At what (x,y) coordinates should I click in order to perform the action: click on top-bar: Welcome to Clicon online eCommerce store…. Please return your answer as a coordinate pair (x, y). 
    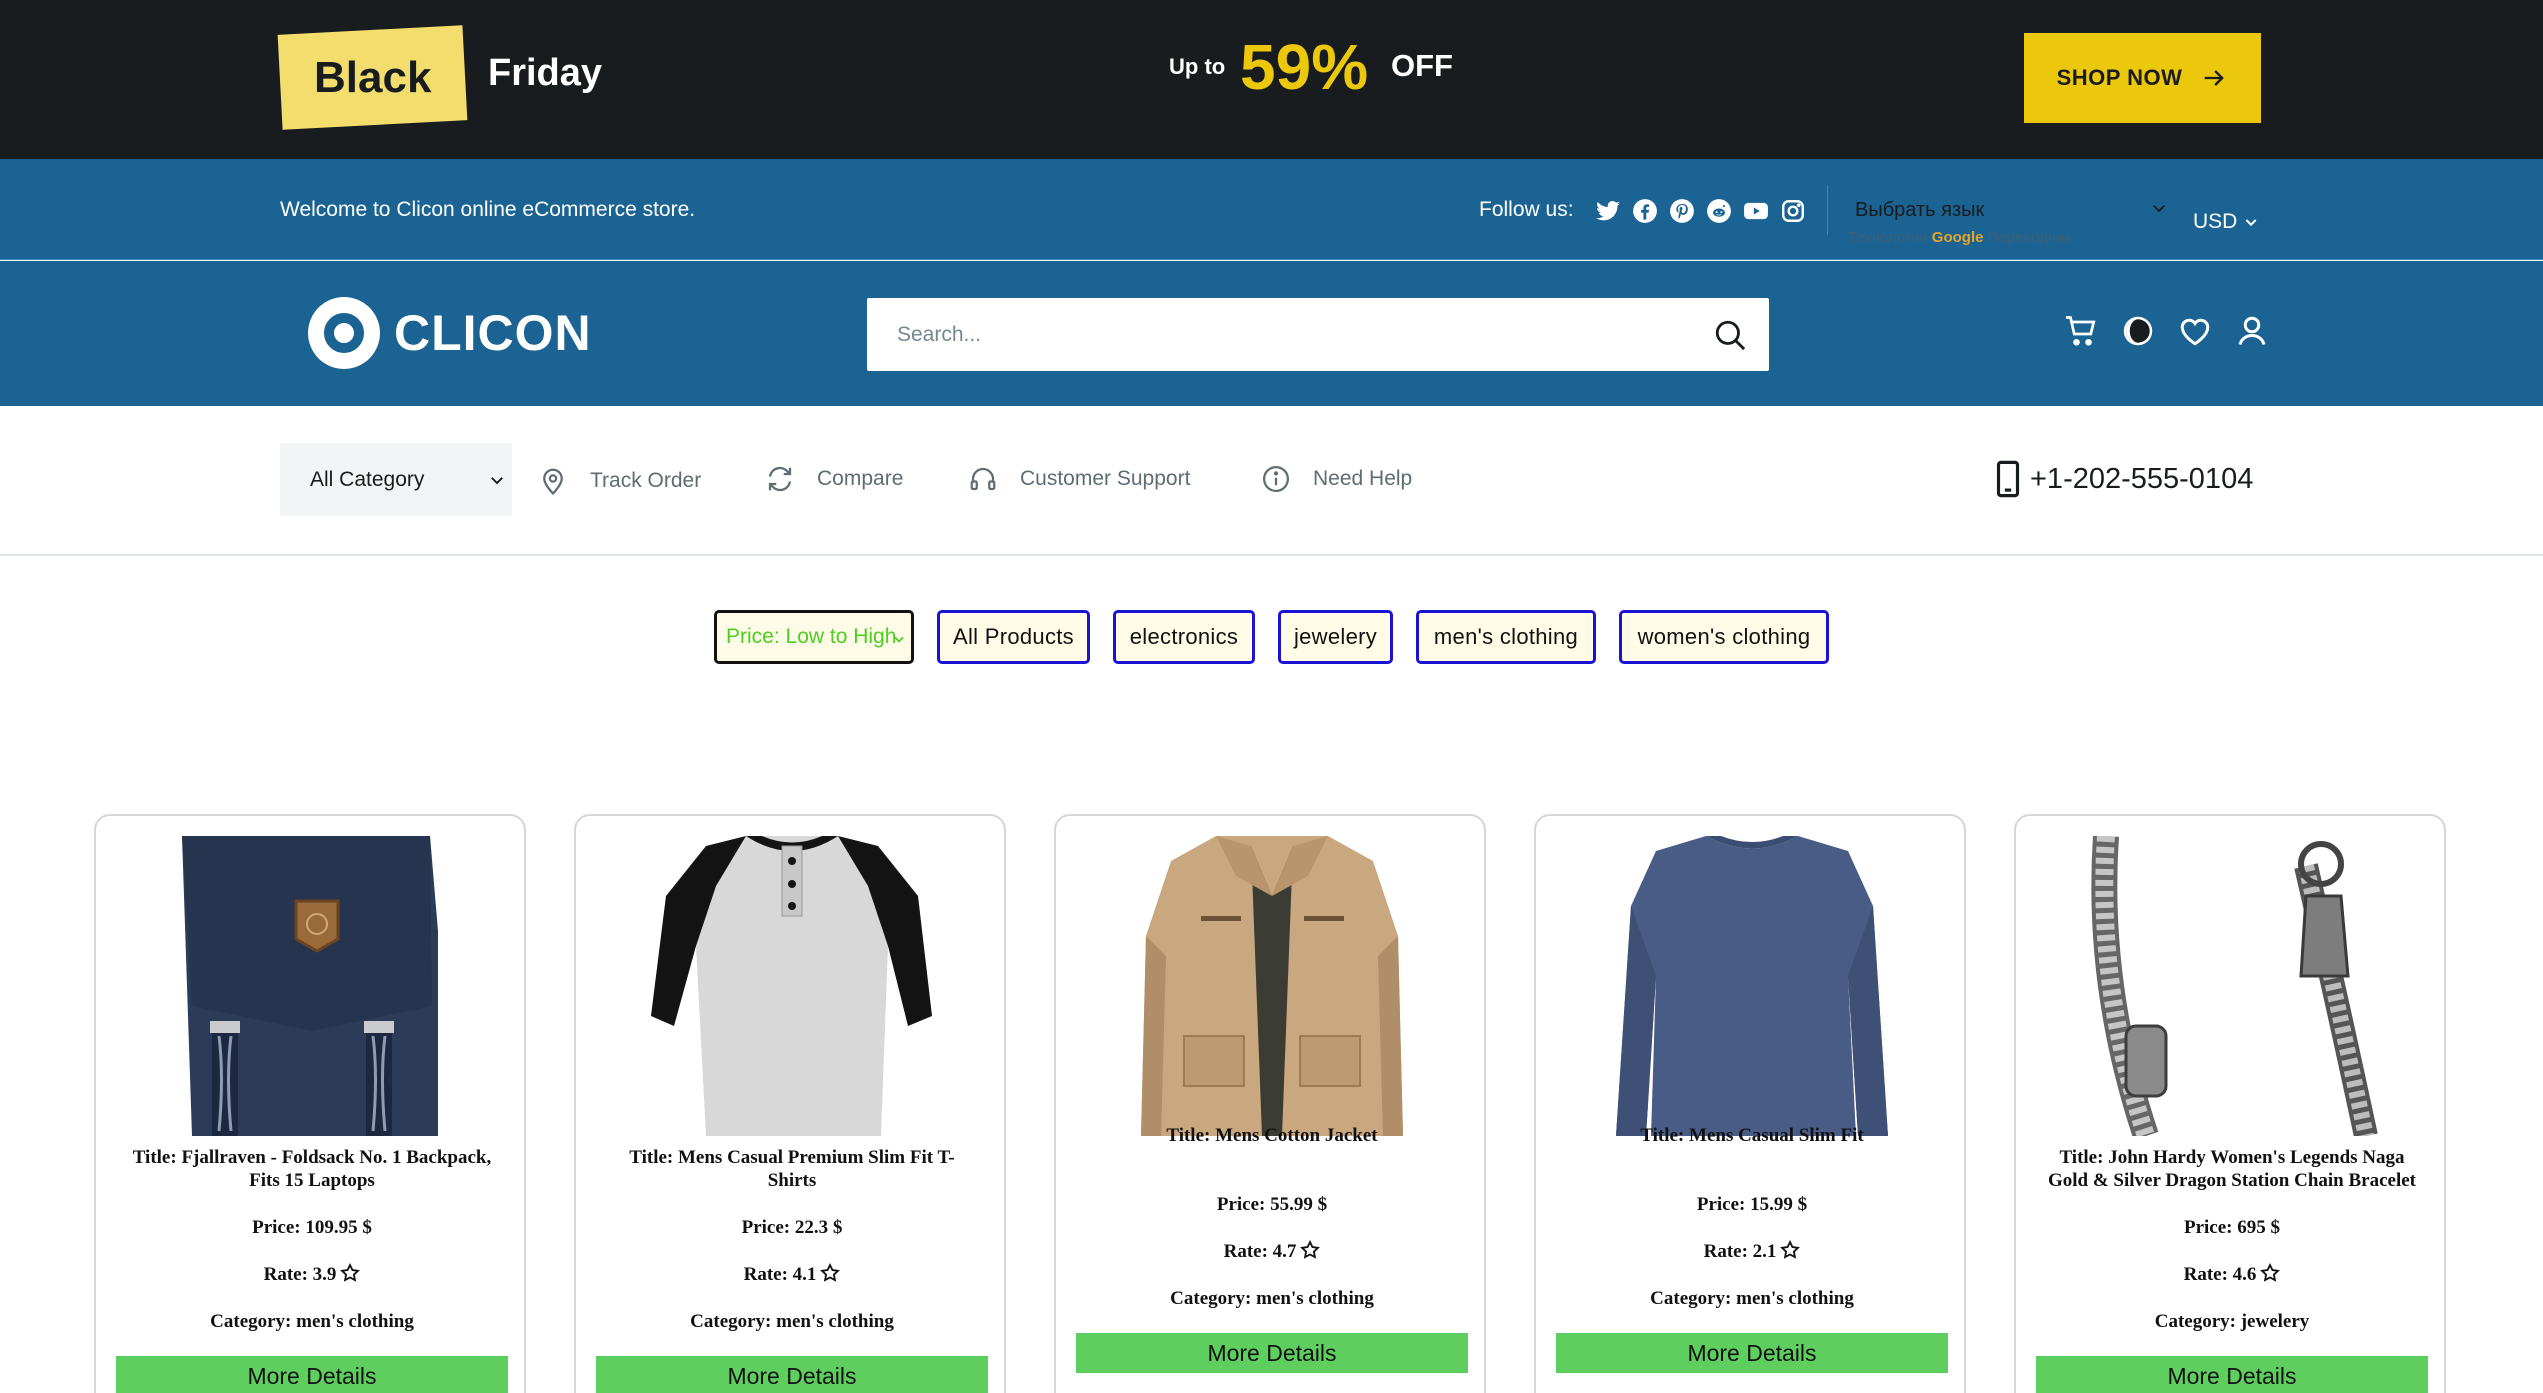
    Looking at the image, I should click on (1271, 209).